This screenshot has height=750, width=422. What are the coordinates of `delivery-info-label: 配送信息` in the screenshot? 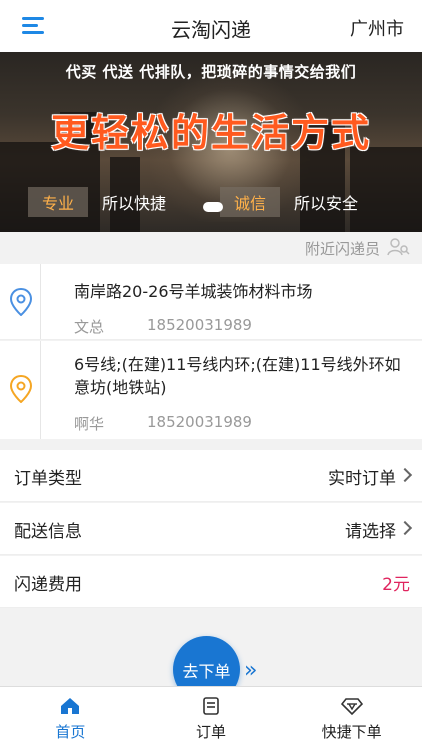 It's located at (48, 532).